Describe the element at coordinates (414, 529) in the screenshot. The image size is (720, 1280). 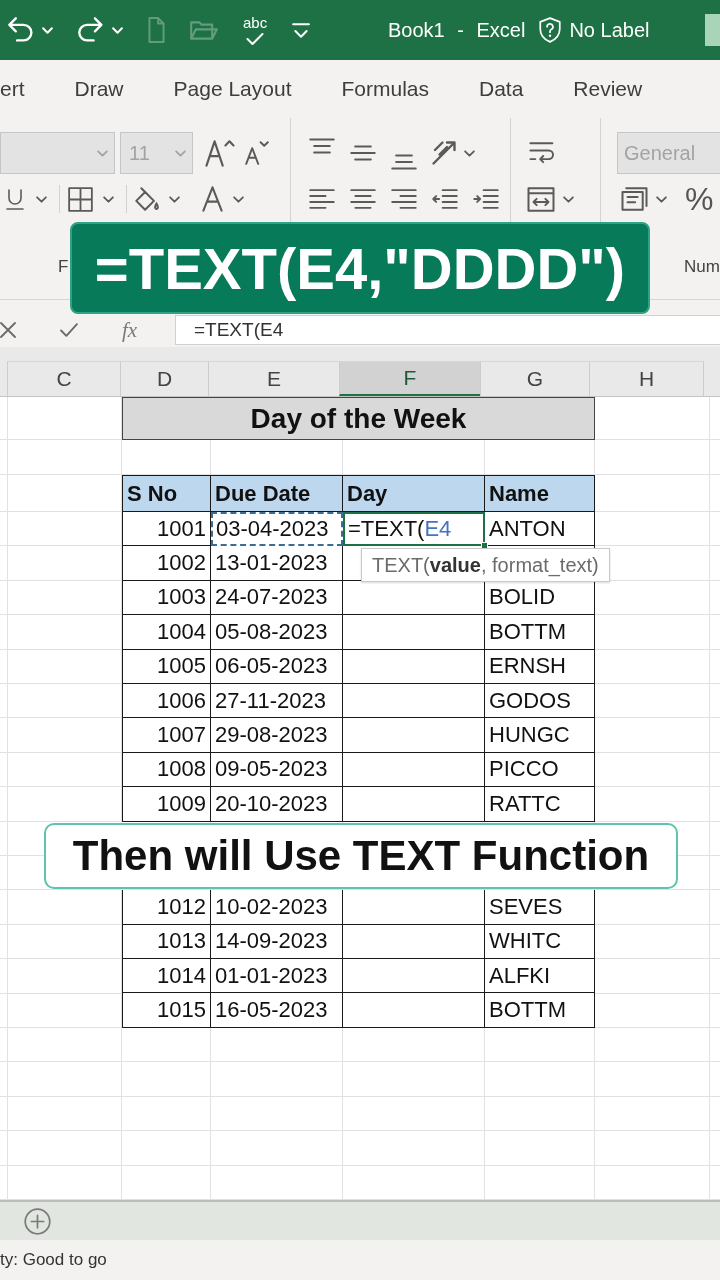
I see `formula-cell: =TEXT(E4` at that location.